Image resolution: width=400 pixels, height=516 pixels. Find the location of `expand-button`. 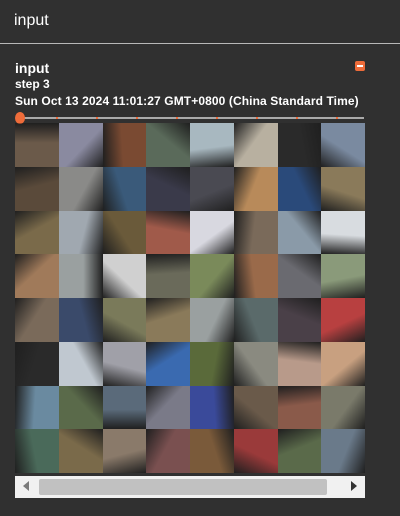

expand-button is located at coordinates (360, 66).